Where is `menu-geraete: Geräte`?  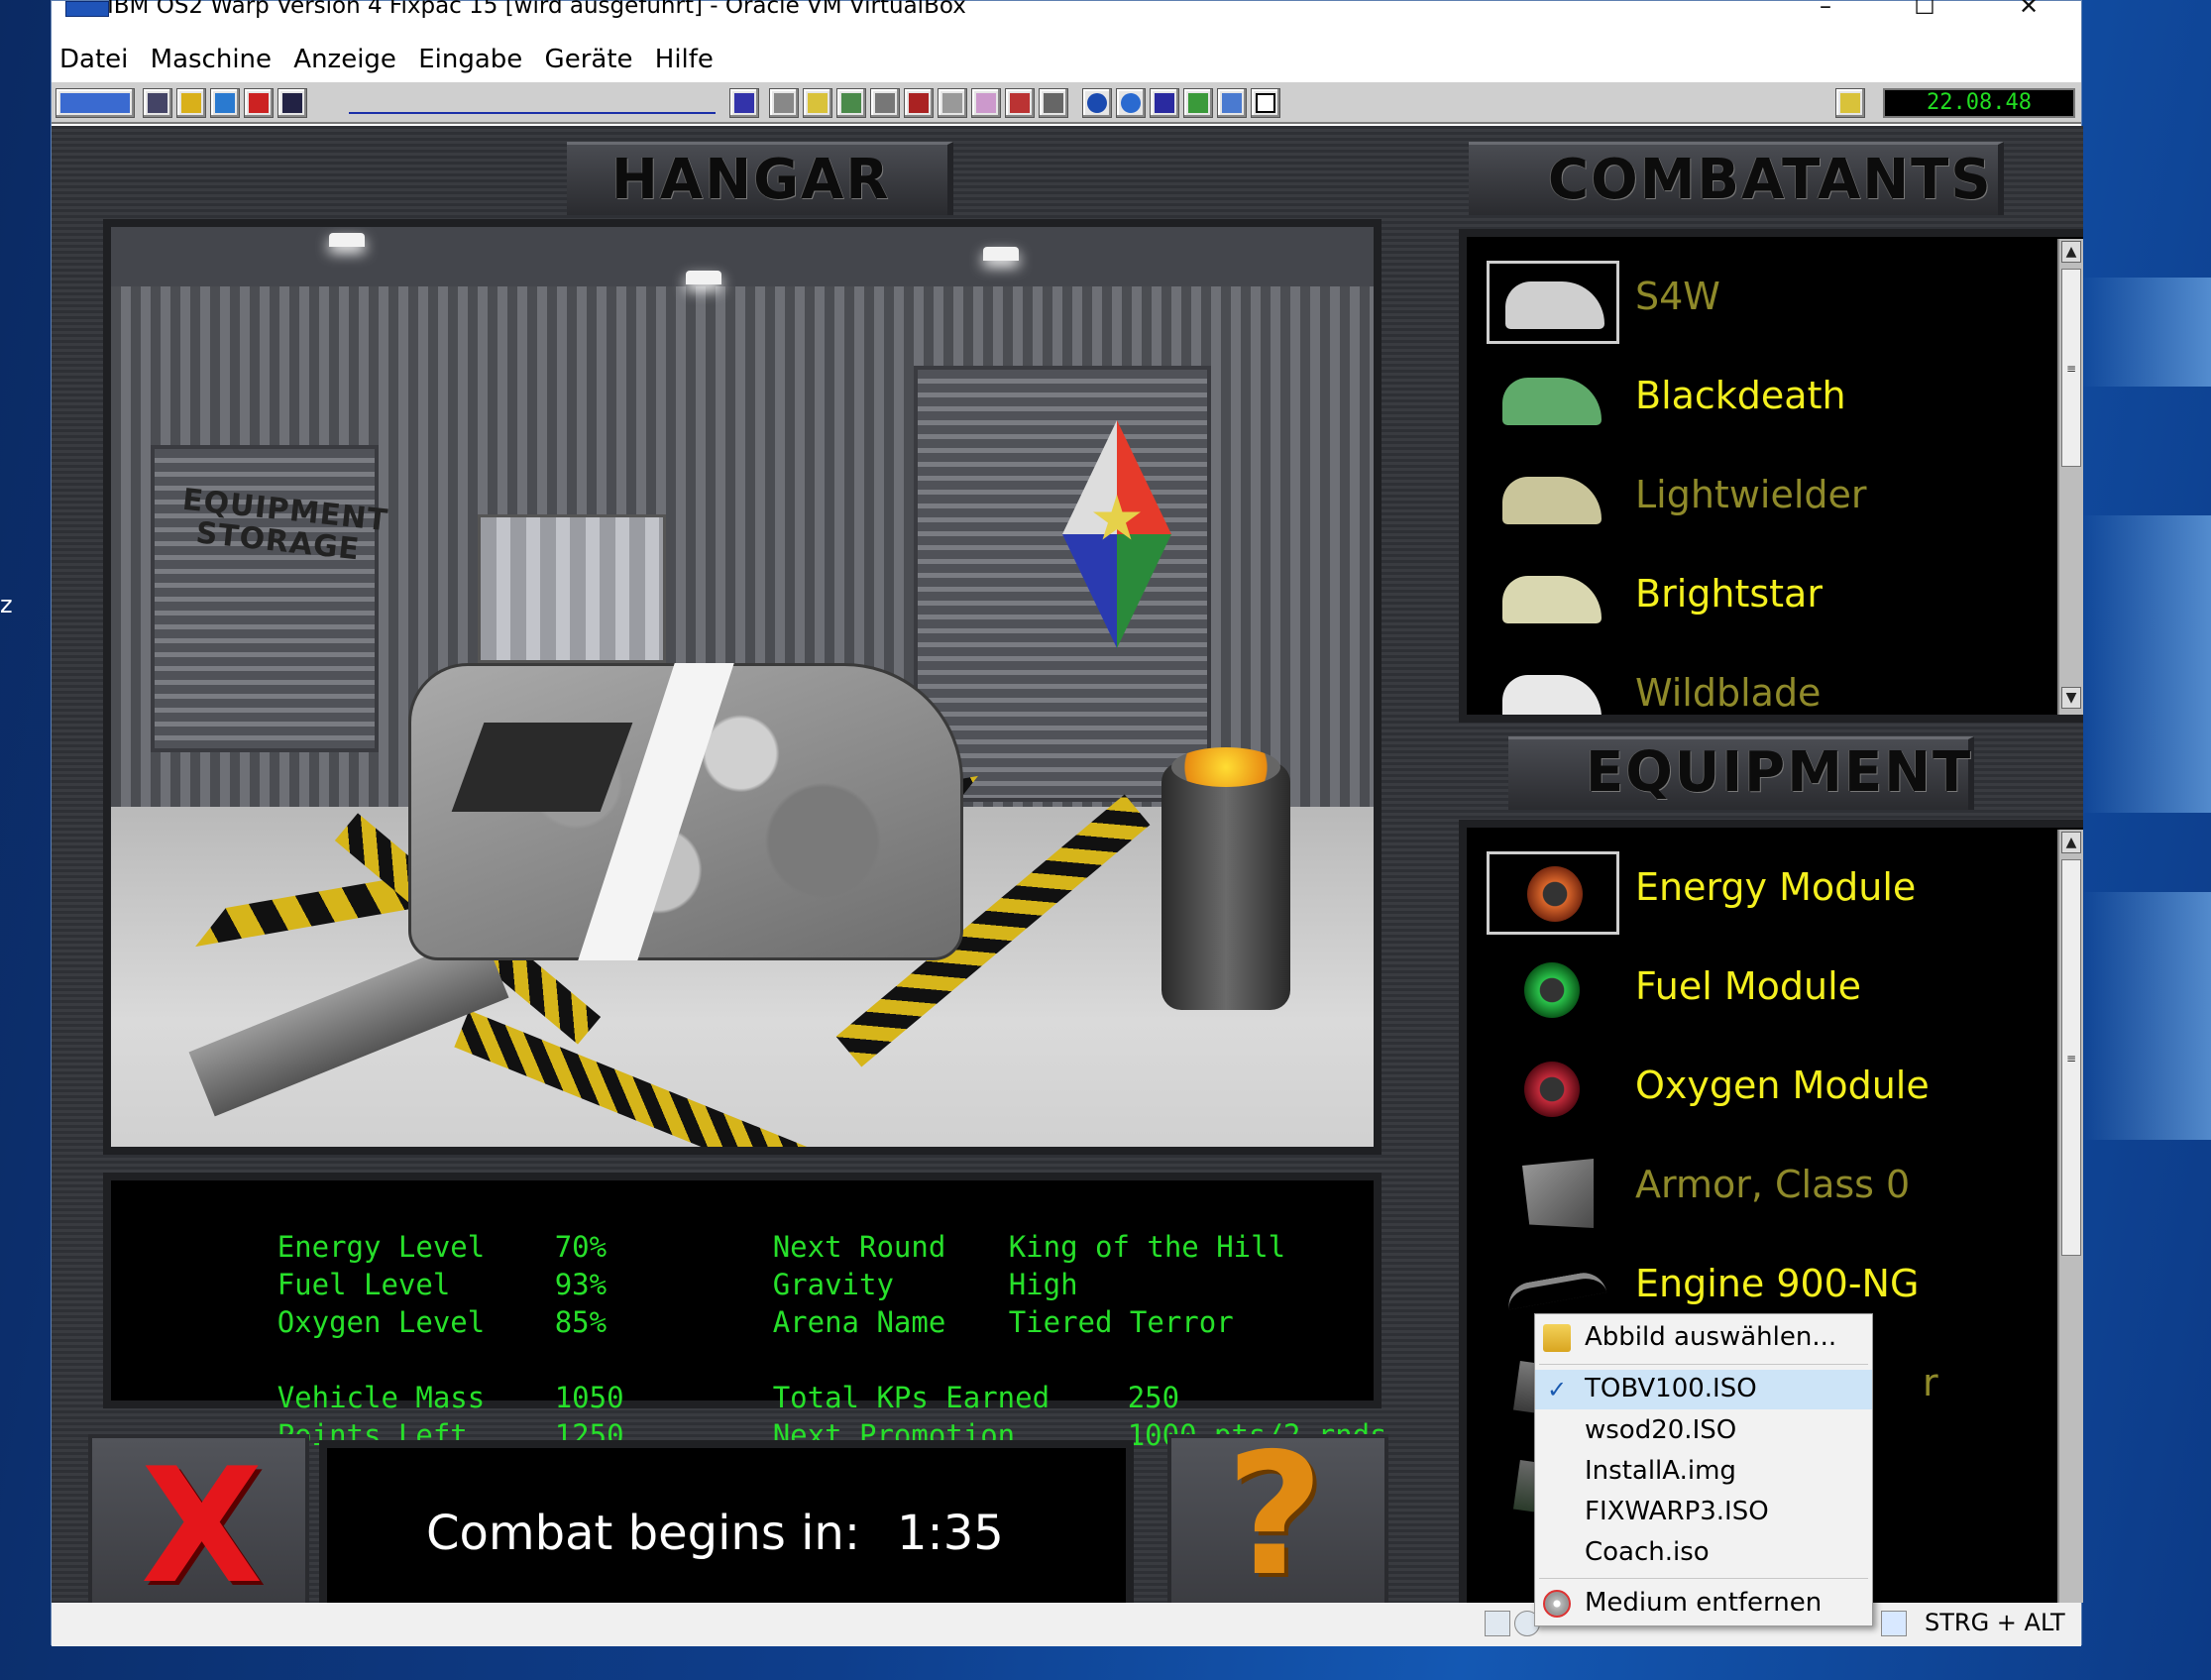 menu-geraete: Geräte is located at coordinates (589, 59).